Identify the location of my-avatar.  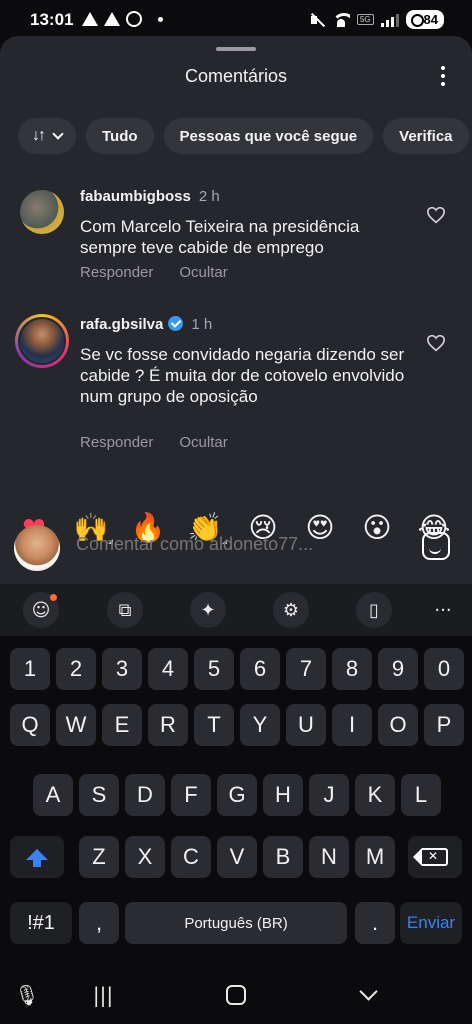
(37, 548).